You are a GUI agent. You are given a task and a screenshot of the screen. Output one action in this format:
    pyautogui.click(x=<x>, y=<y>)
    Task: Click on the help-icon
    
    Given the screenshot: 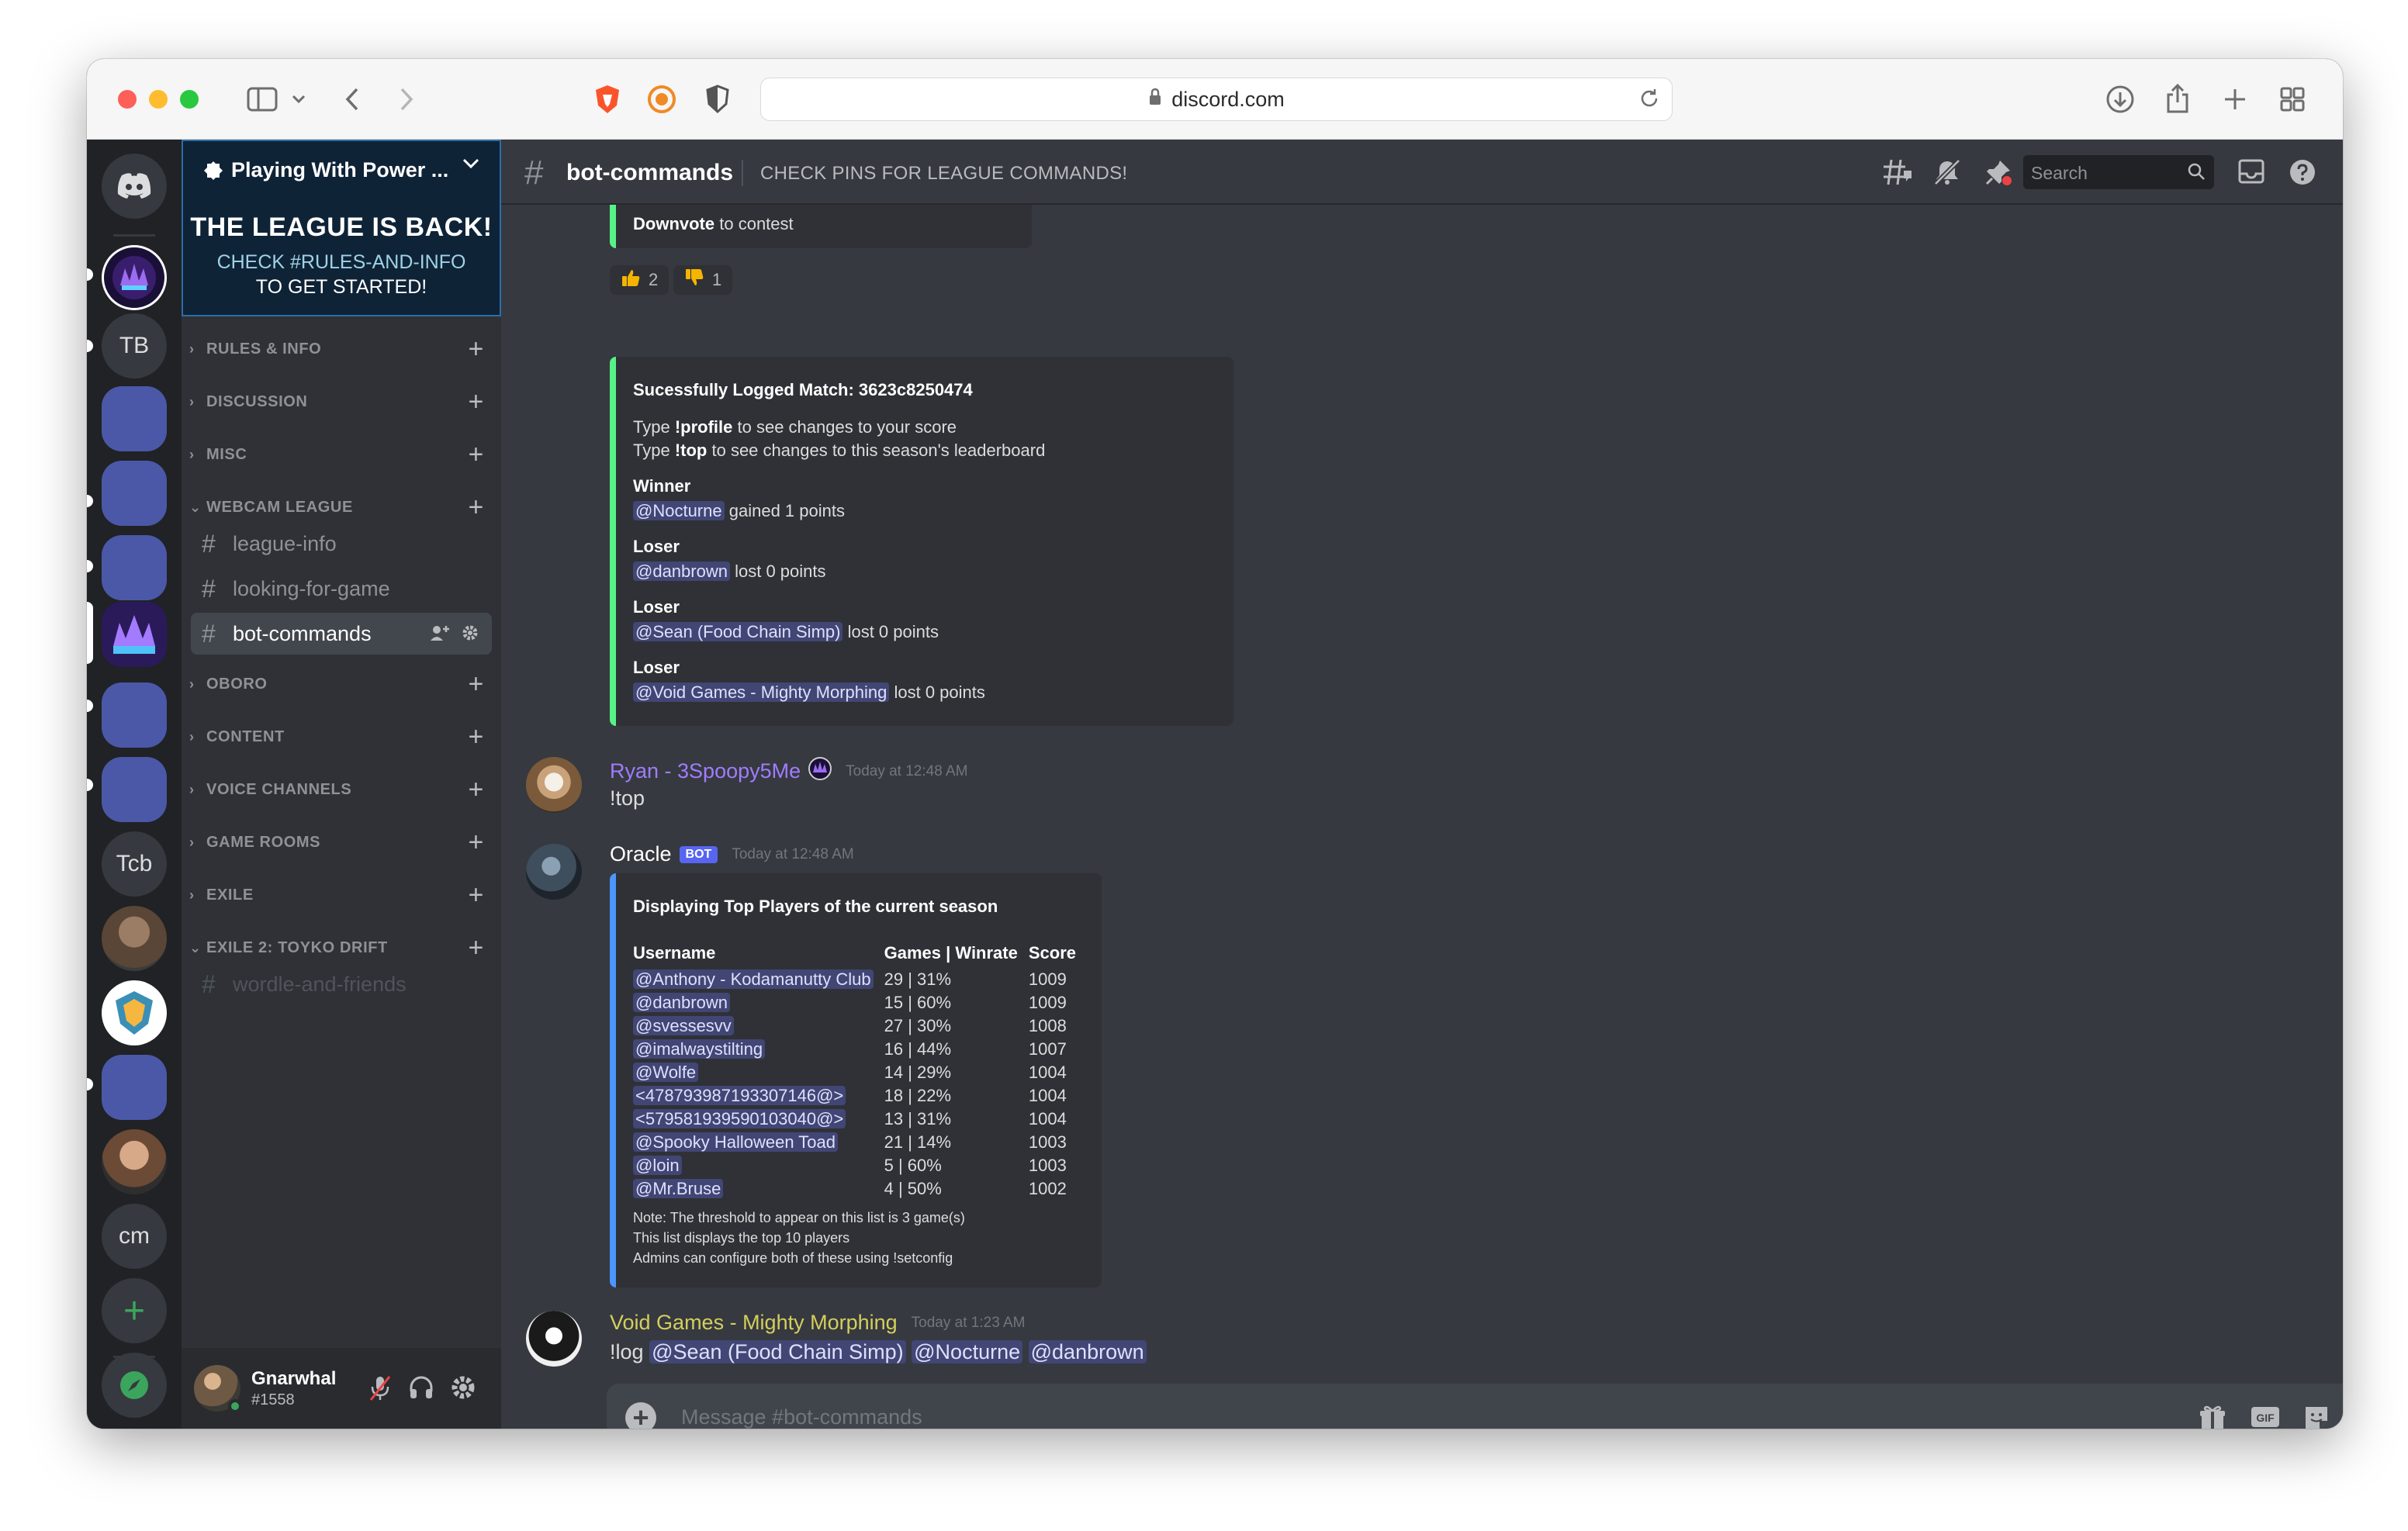 What is the action you would take?
    pyautogui.click(x=2302, y=174)
    